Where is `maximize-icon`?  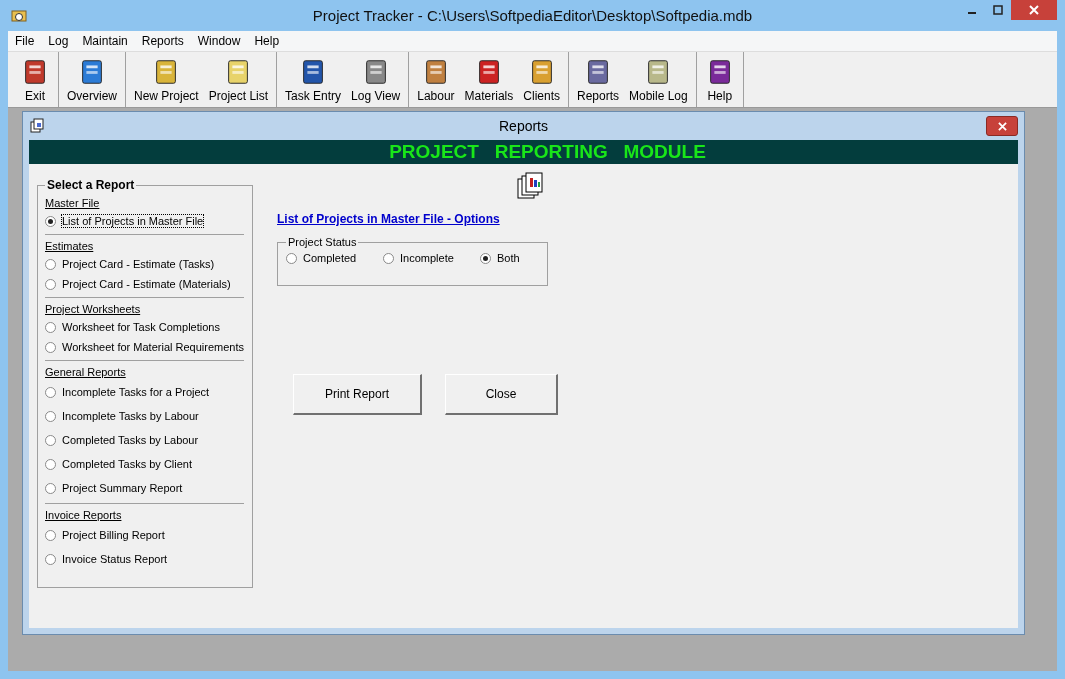 maximize-icon is located at coordinates (998, 10).